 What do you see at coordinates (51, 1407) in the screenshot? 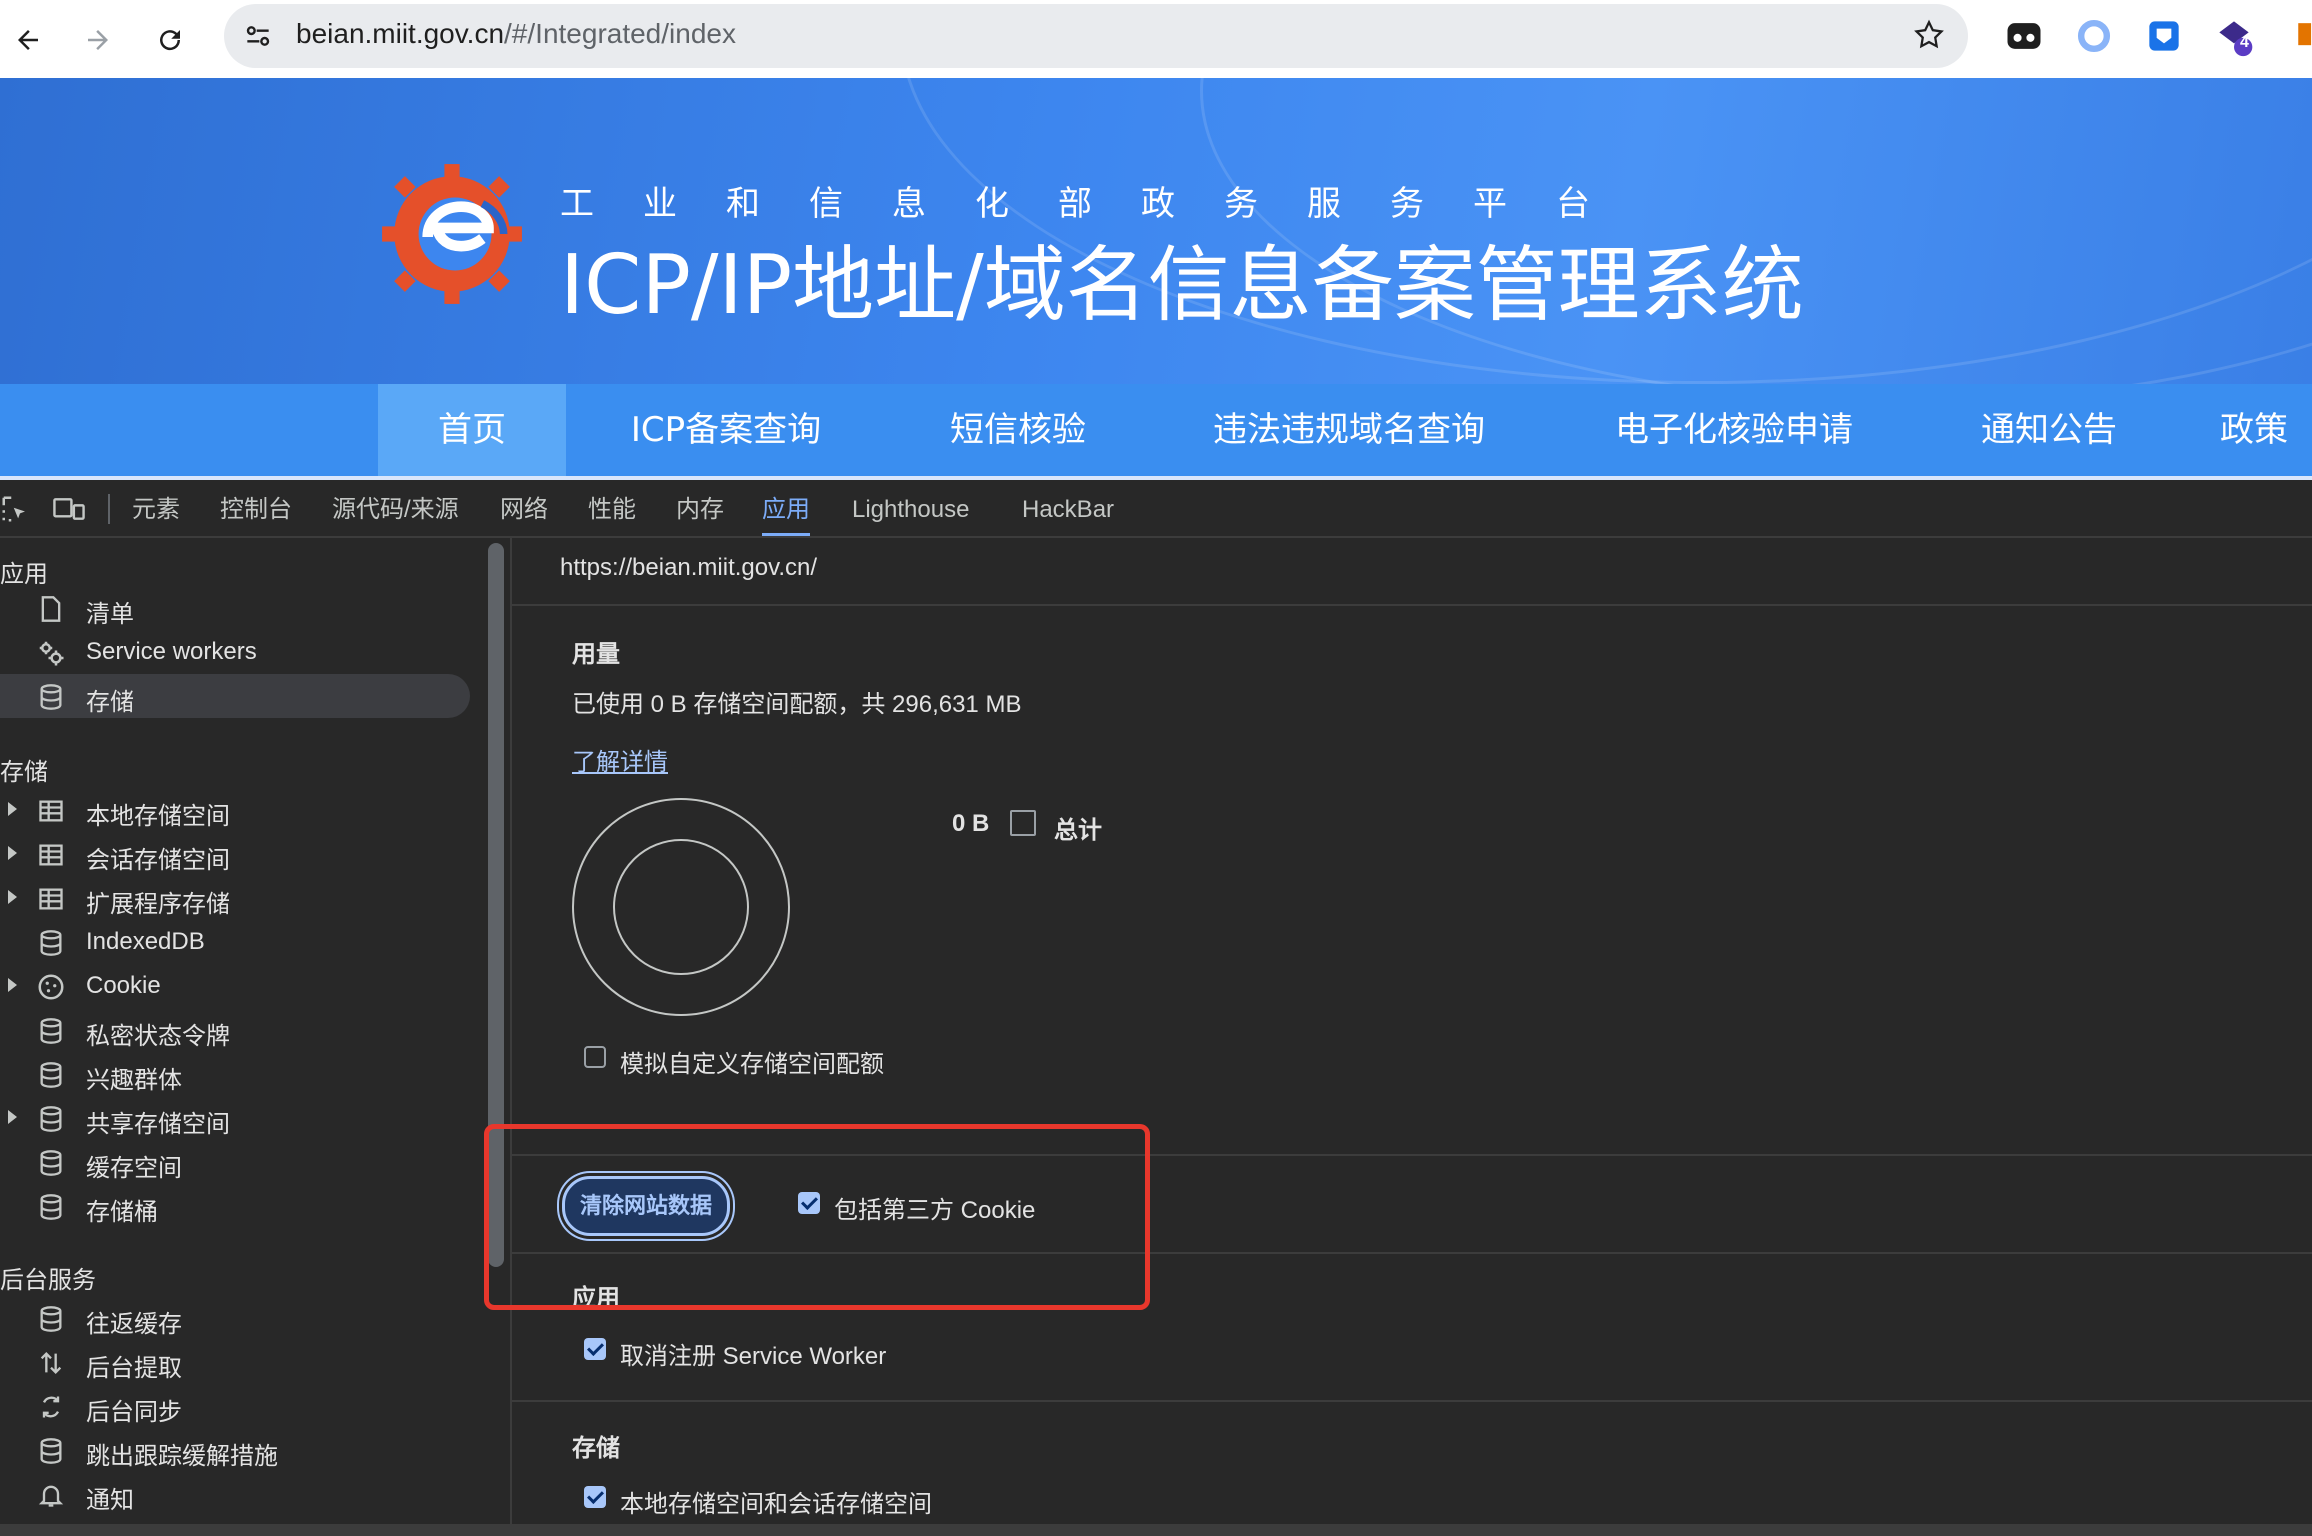
I see `sync-icon` at bounding box center [51, 1407].